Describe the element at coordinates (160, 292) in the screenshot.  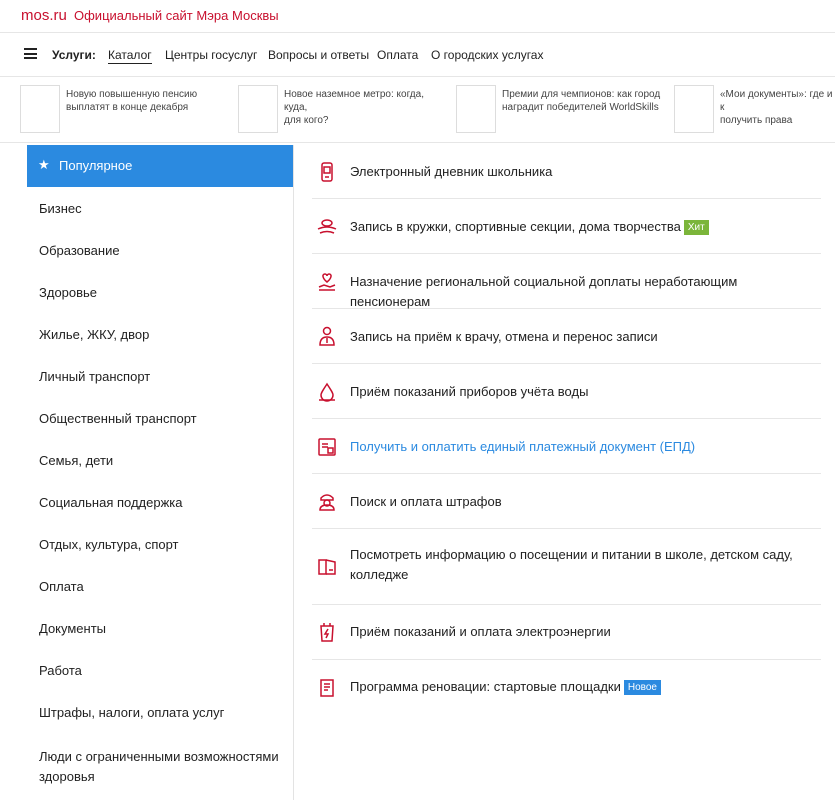
I see `sidebar-item-health: Здоровье` at that location.